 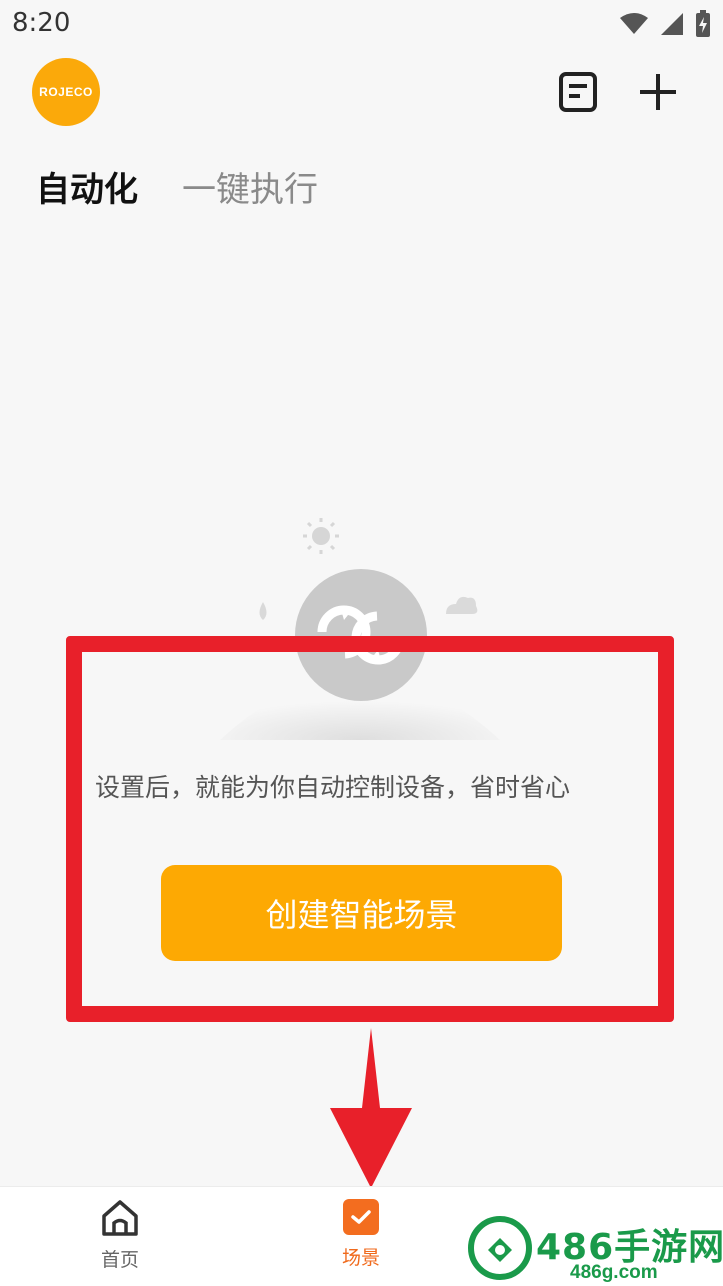 What do you see at coordinates (634, 23) in the screenshot?
I see `wifi-icon` at bounding box center [634, 23].